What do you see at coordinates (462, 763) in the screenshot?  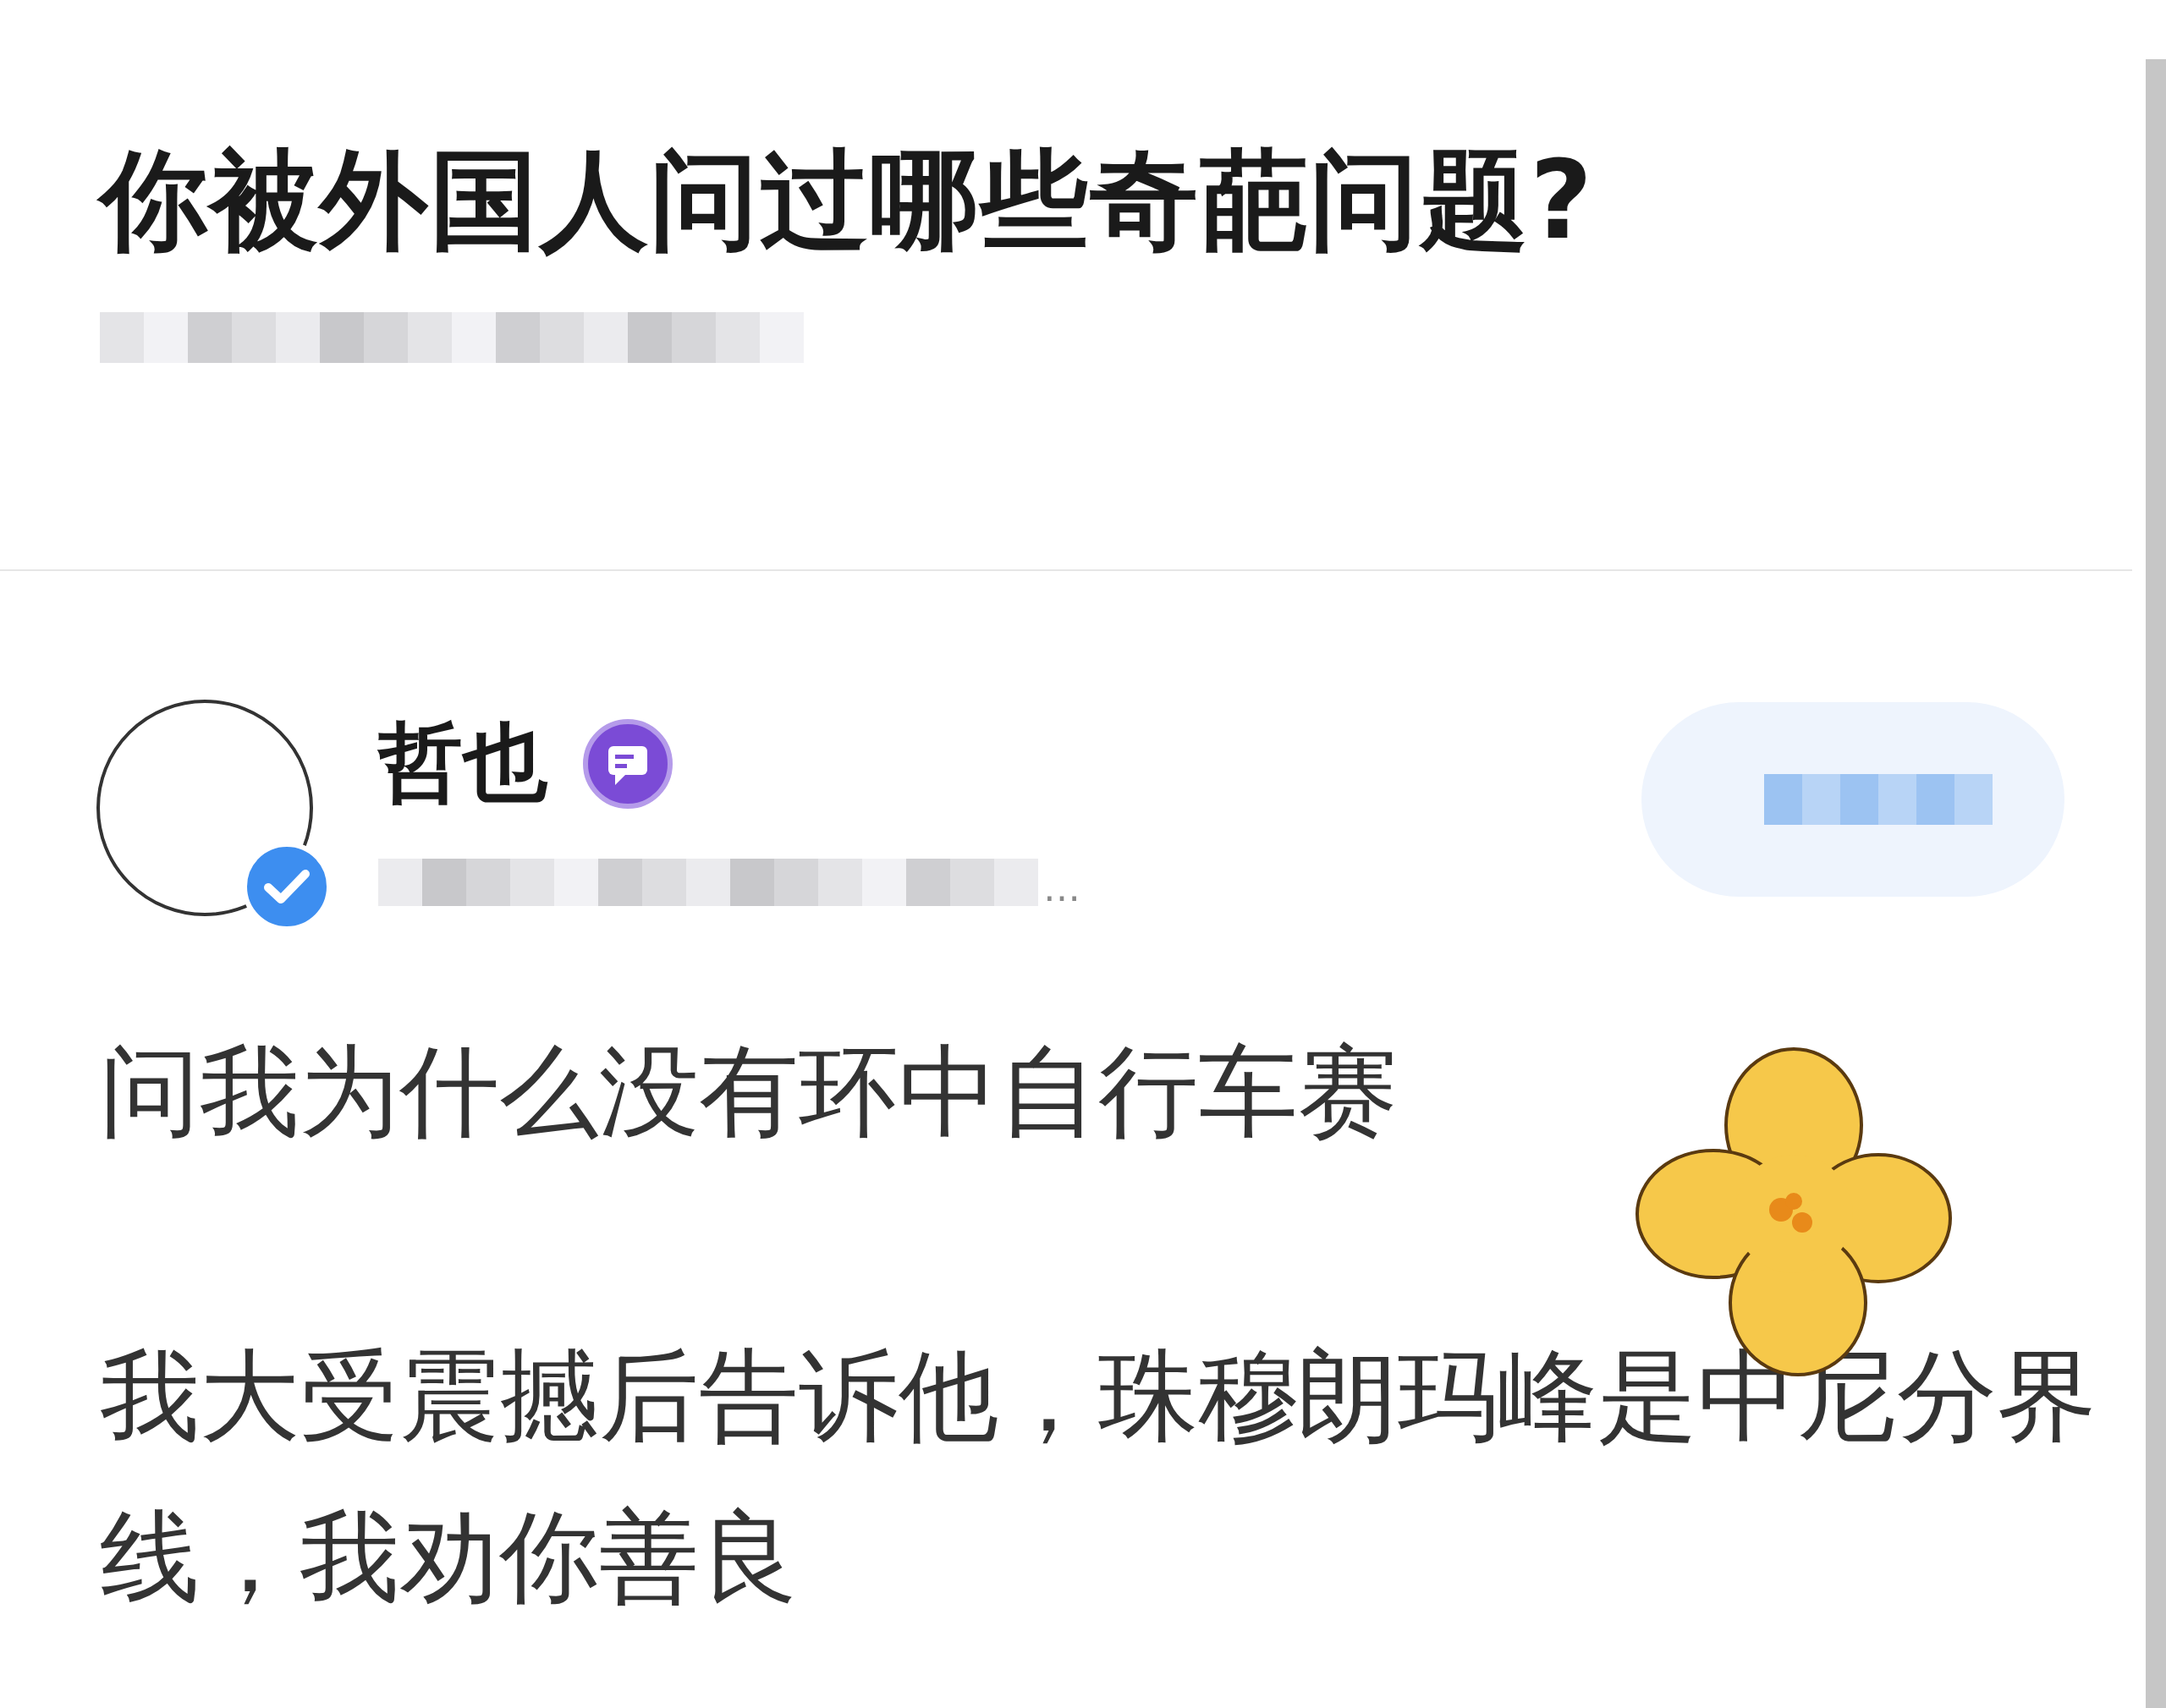 I see `author-name: 哲也` at bounding box center [462, 763].